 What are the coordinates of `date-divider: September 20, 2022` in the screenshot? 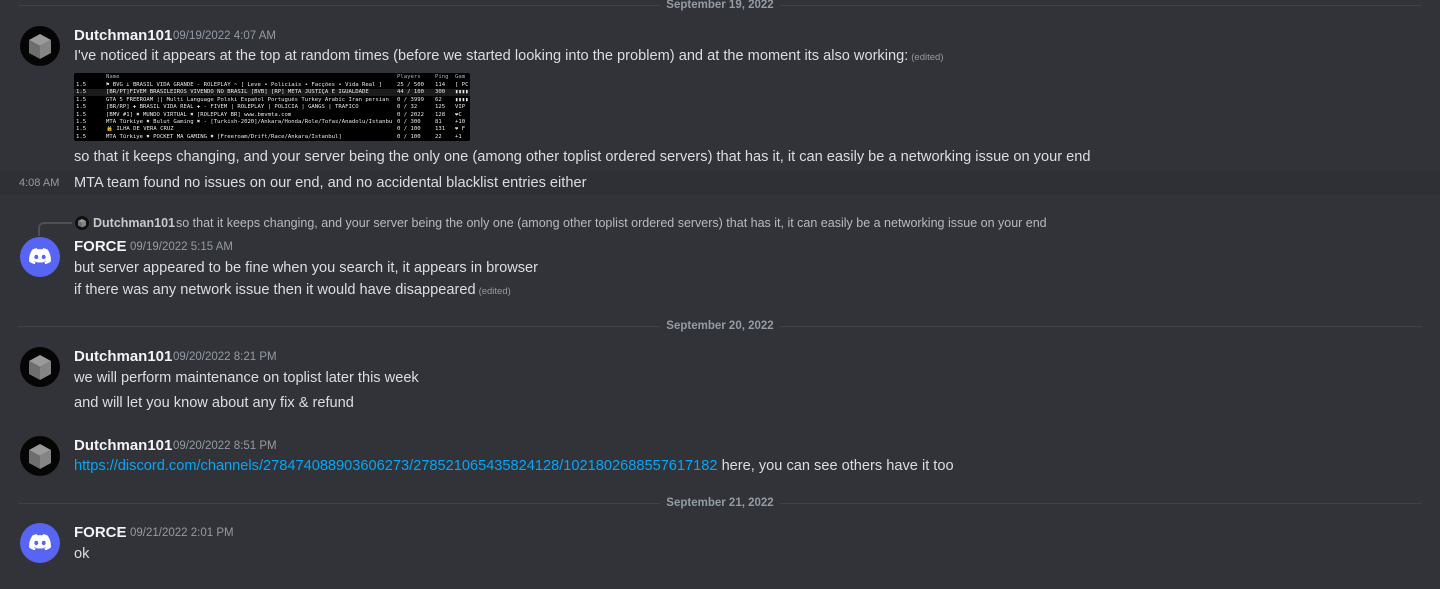 It's located at (720, 326).